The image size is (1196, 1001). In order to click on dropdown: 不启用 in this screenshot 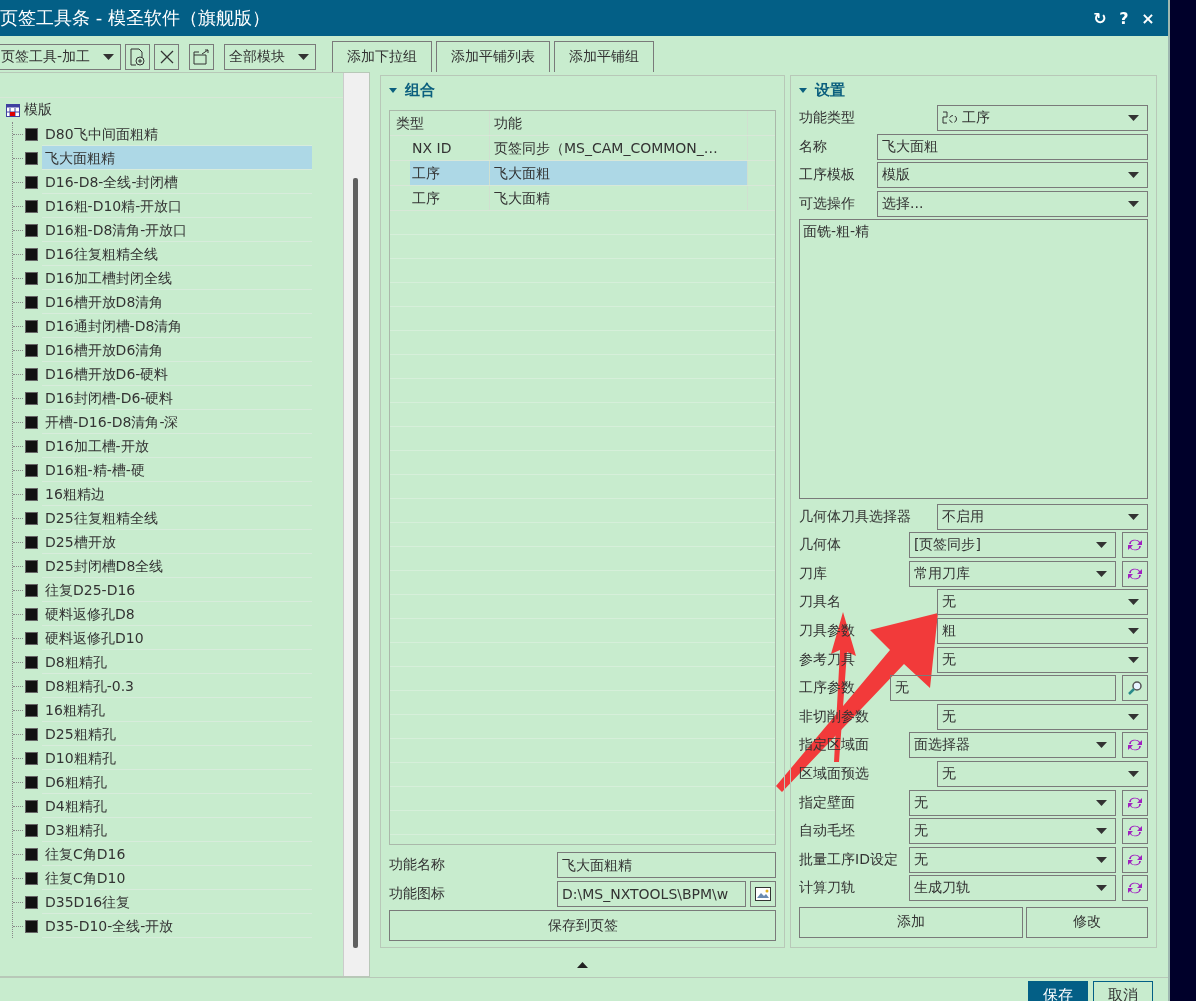, I will do `click(1042, 516)`.